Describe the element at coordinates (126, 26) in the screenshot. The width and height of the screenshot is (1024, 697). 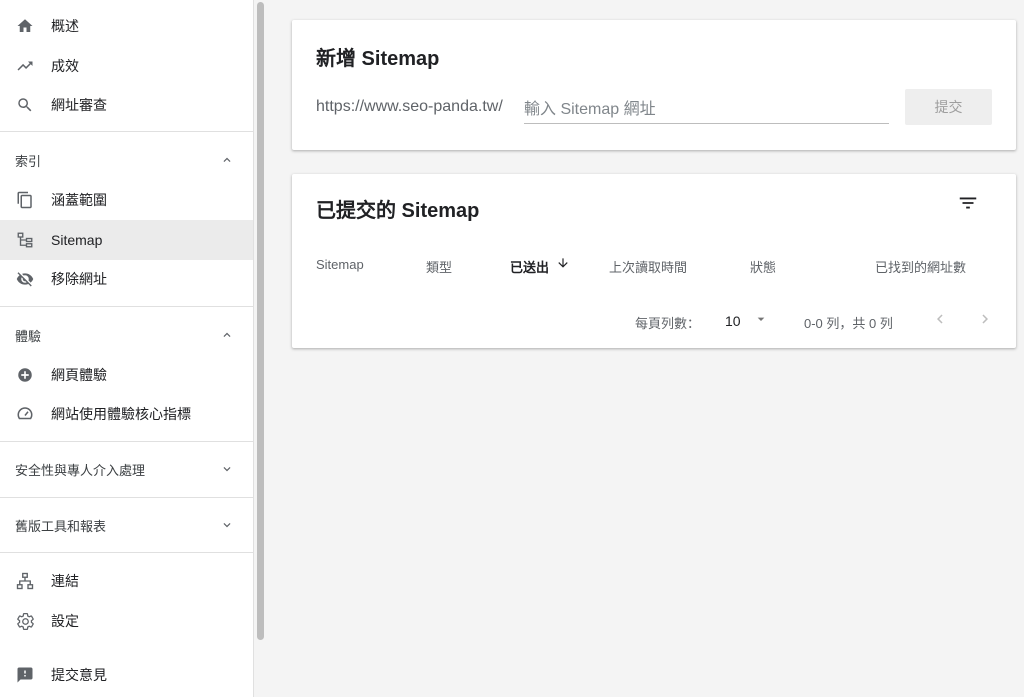
I see `nav-item-overview: 概述` at that location.